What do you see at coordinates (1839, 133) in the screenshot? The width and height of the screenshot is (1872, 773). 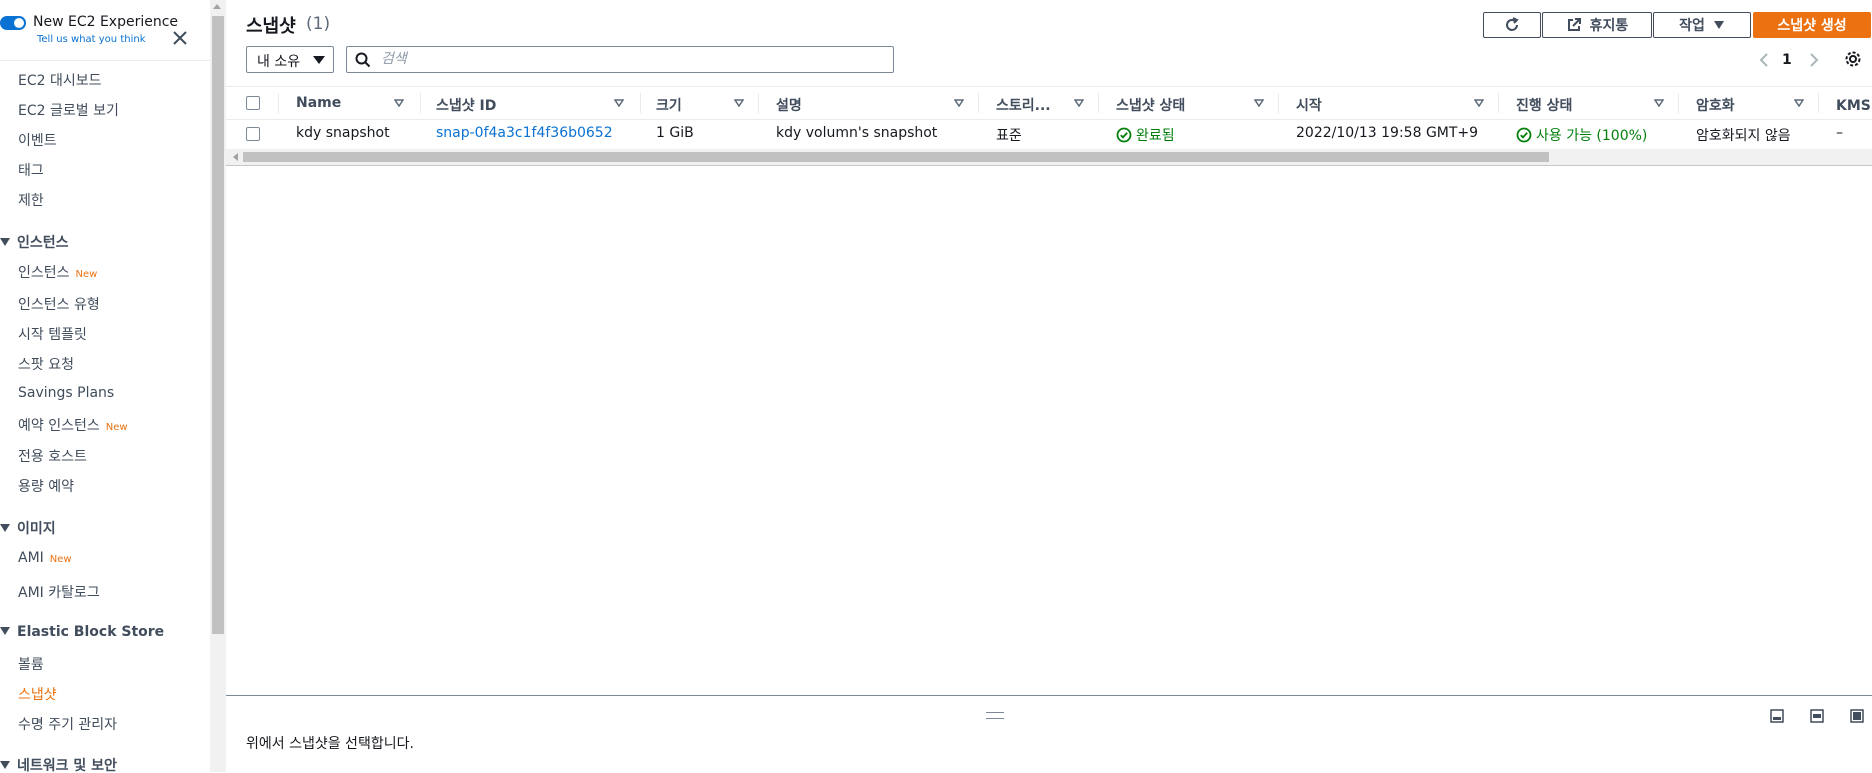 I see `cell-kms-key: –` at bounding box center [1839, 133].